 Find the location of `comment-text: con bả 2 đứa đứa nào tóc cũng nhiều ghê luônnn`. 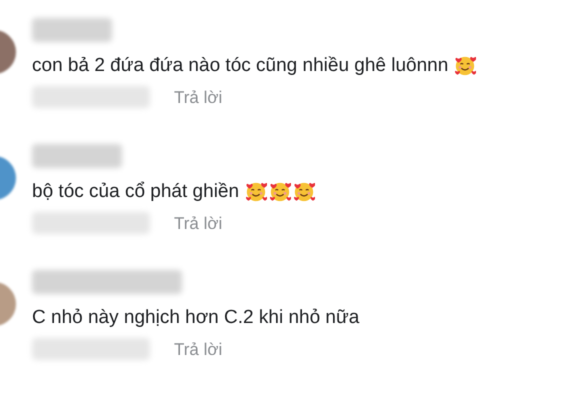

comment-text: con bả 2 đứa đứa nào tóc cũng nhiều ghê luônnn is located at coordinates (240, 66).